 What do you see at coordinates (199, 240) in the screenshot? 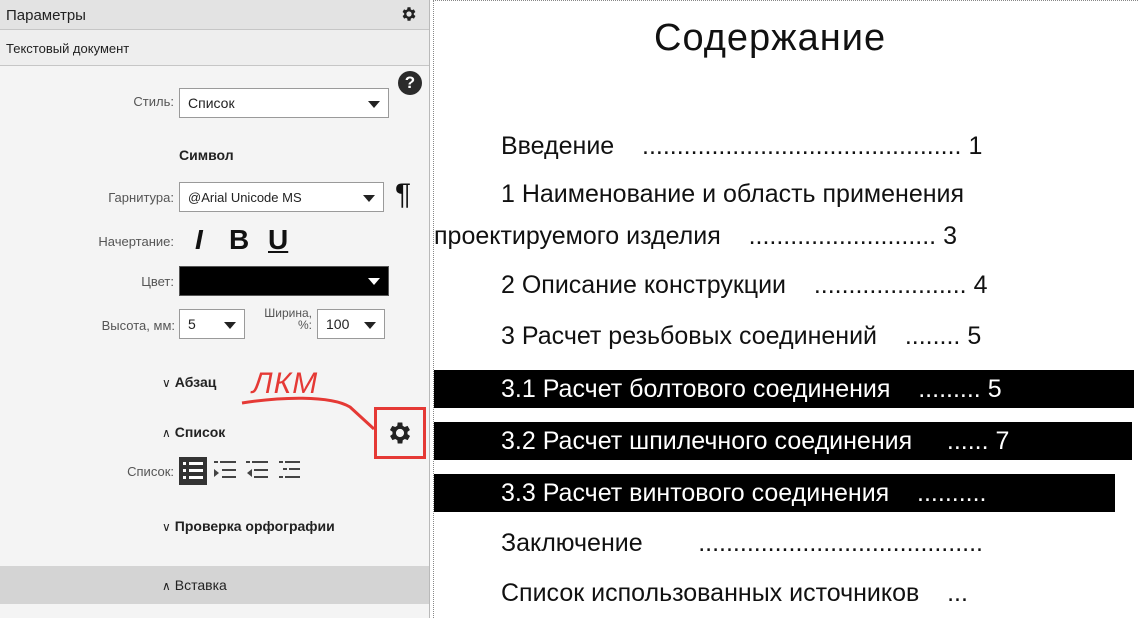
I see `italic-button: I` at bounding box center [199, 240].